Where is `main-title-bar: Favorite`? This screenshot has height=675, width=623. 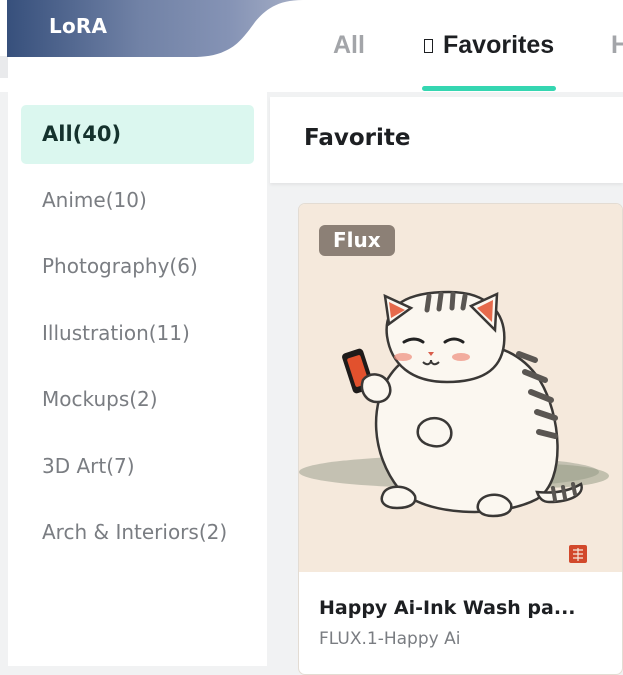
main-title-bar: Favorite is located at coordinates (446, 140).